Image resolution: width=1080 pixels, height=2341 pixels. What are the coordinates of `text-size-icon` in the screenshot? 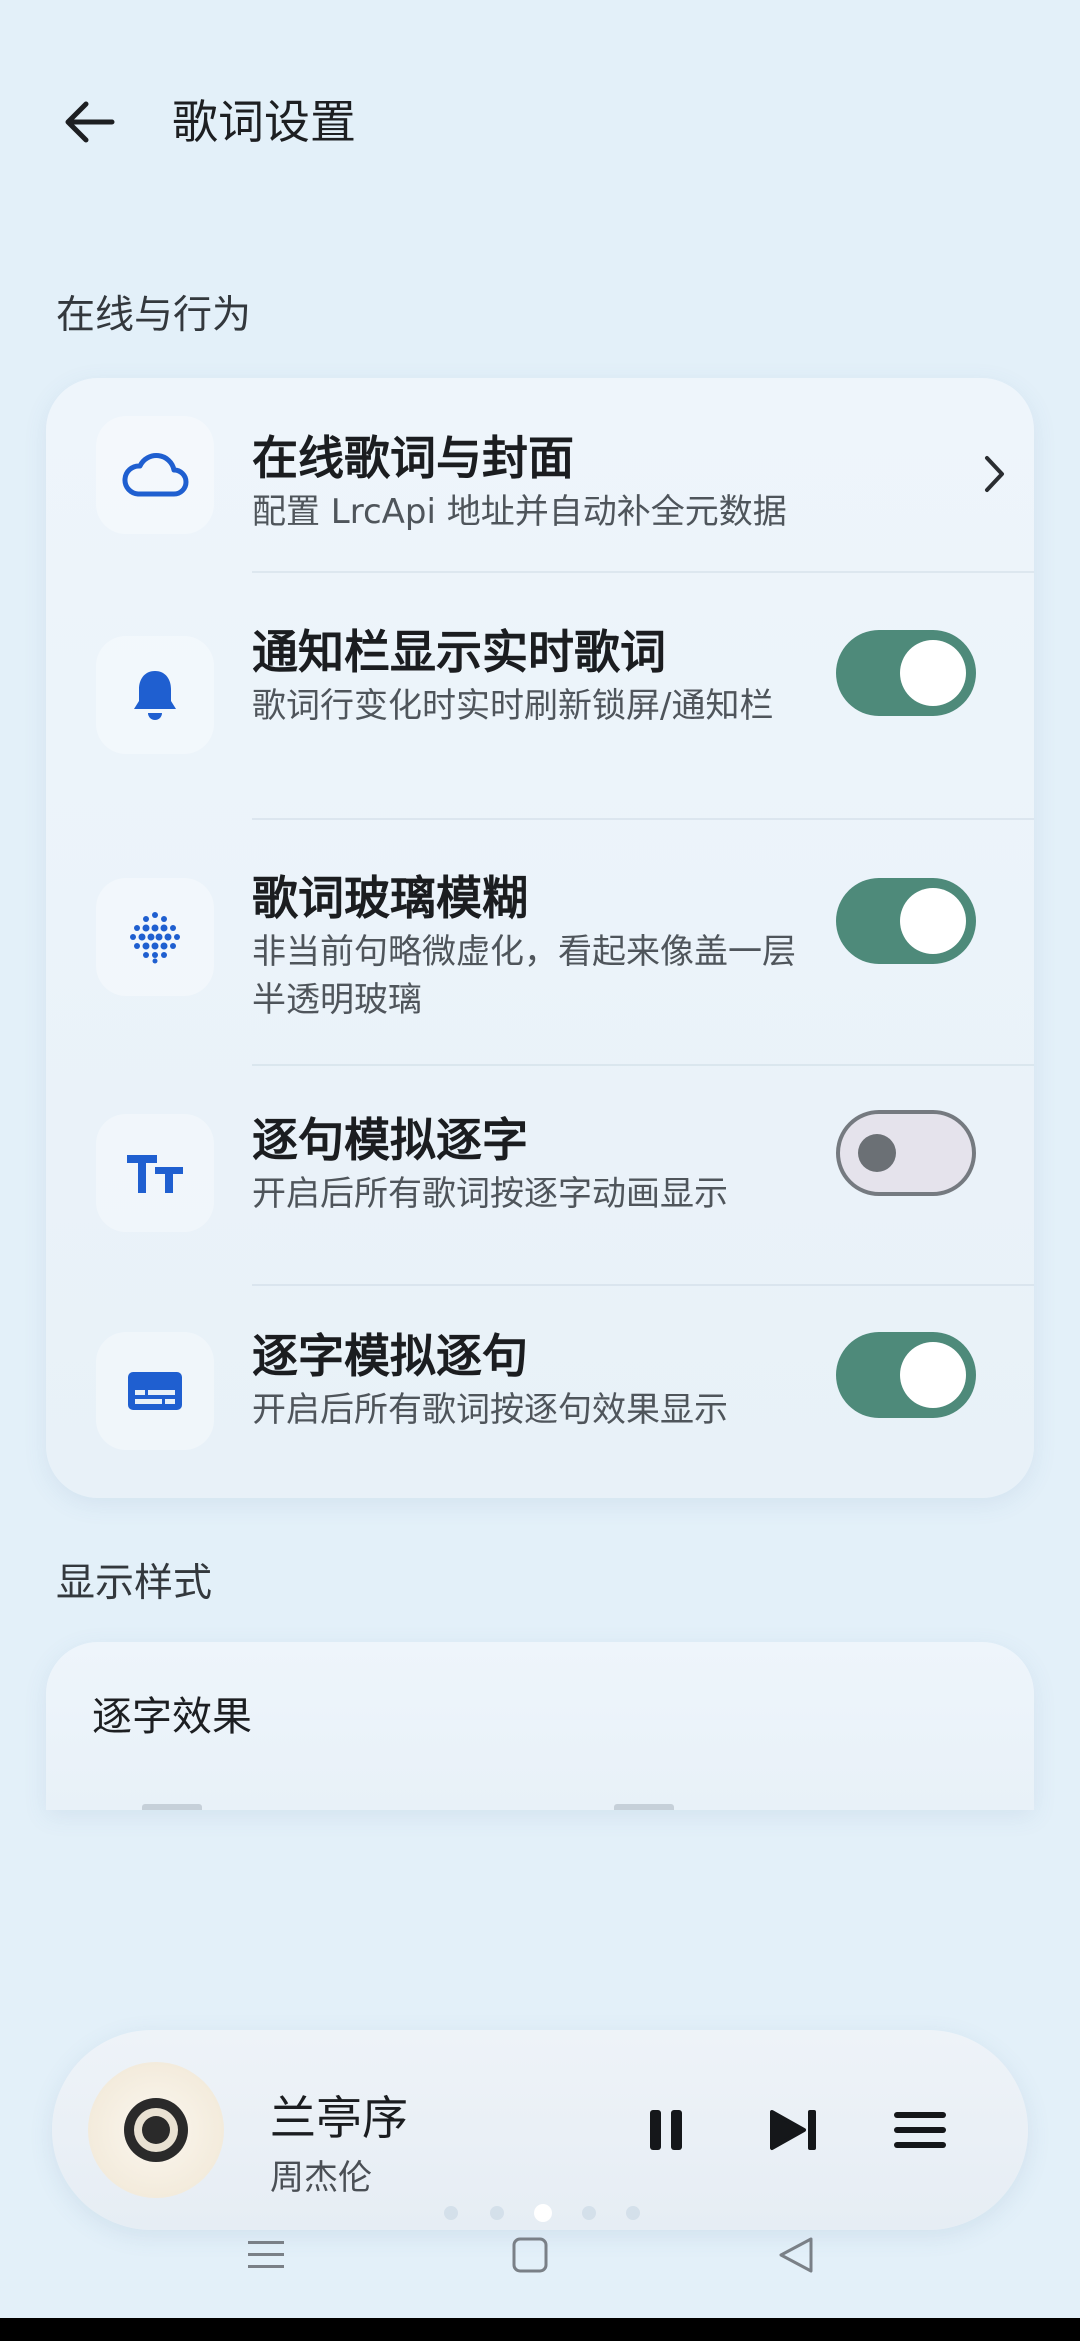 It's located at (155, 1174).